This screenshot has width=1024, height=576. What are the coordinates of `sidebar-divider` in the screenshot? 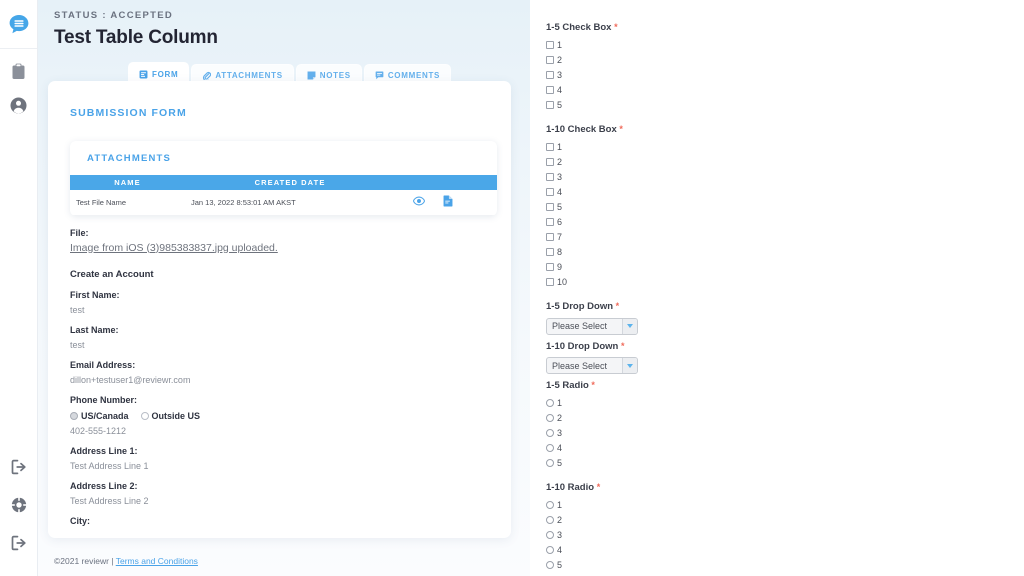 It's located at (18, 48).